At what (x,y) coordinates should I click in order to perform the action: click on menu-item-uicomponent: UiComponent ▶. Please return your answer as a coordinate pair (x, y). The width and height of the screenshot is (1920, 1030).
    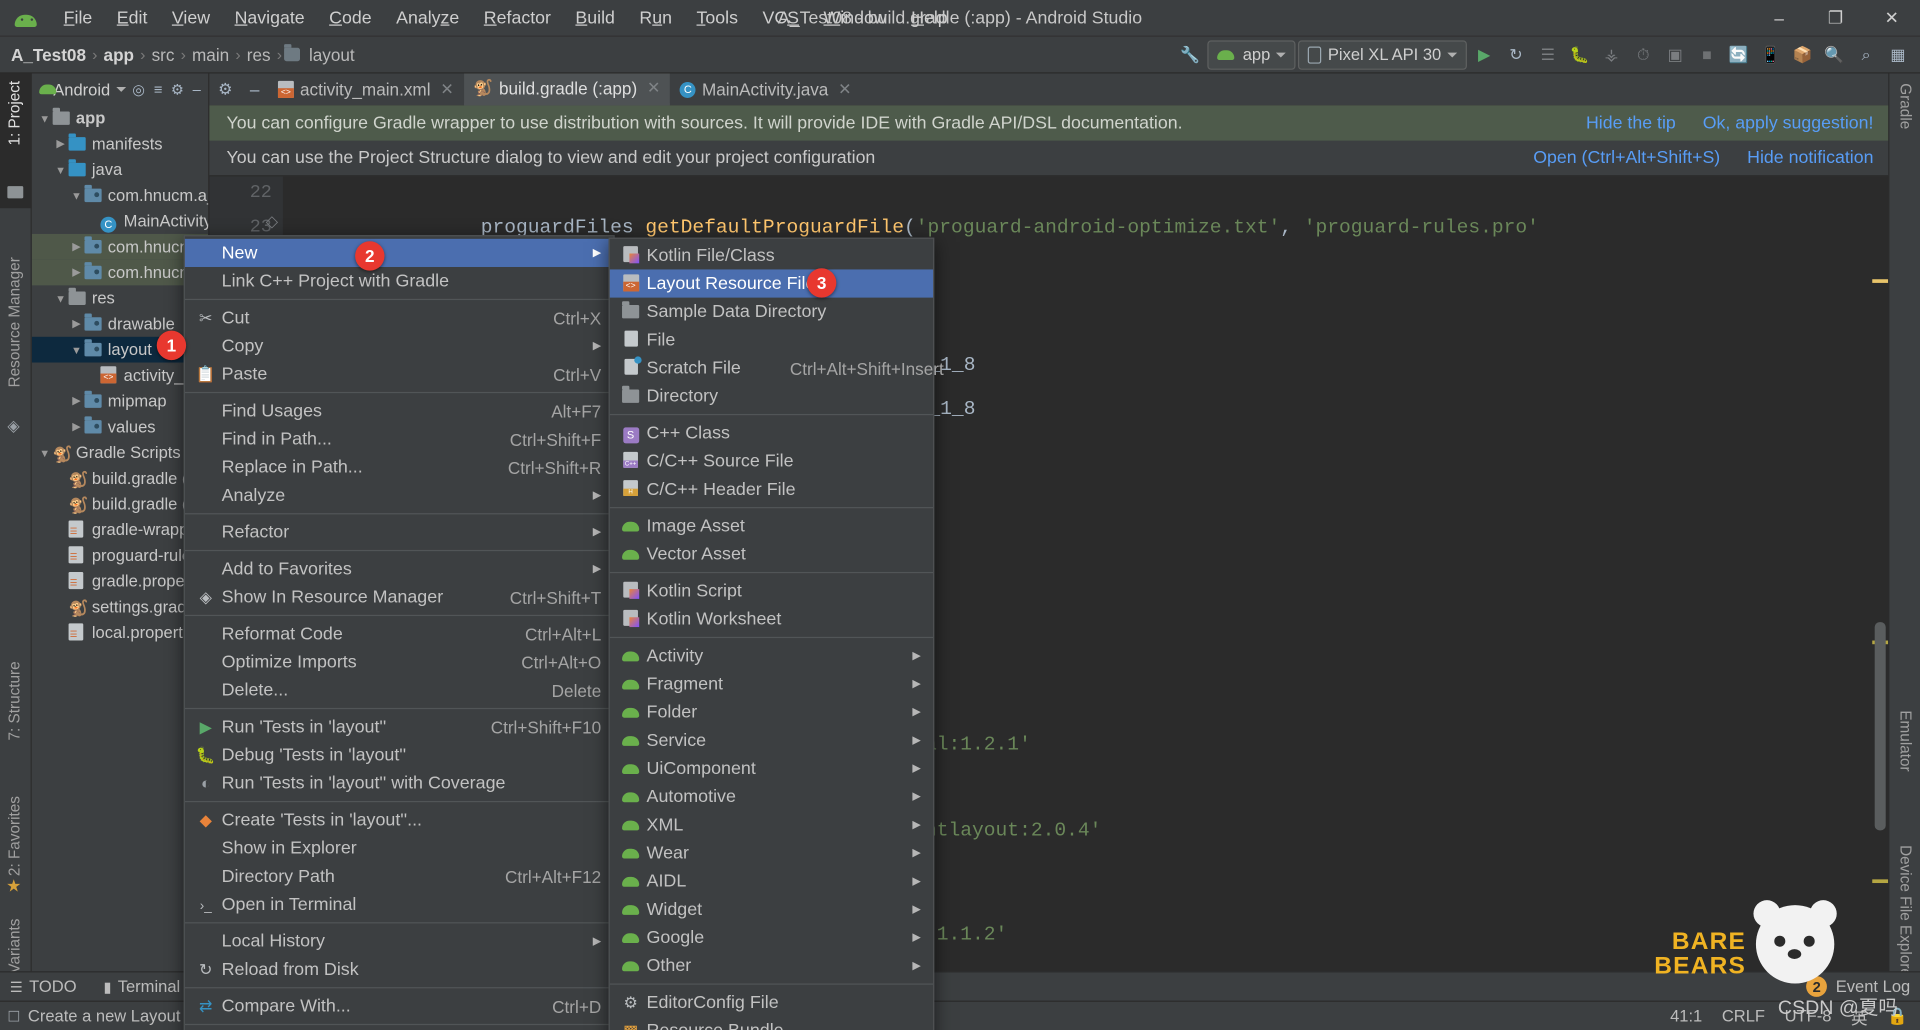
    Looking at the image, I should click on (771, 768).